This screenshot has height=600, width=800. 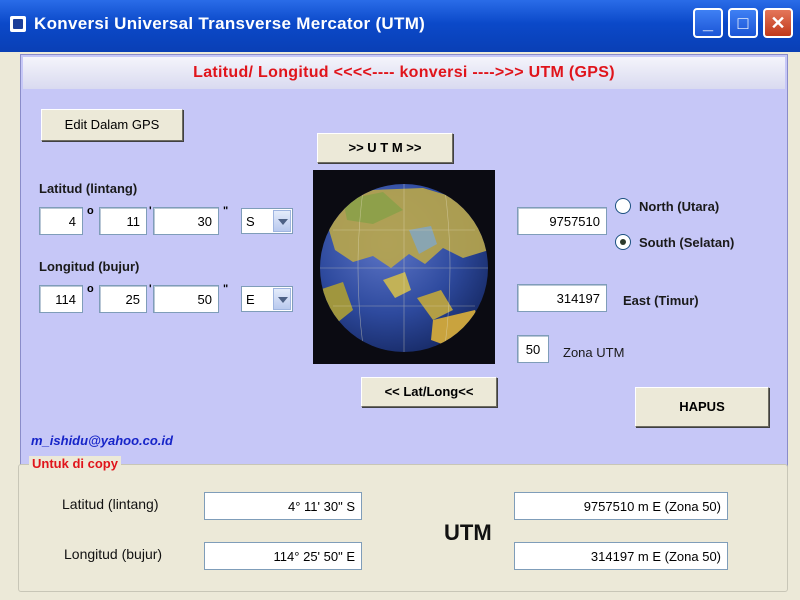 I want to click on convert-to-latlong-button: << Lat/Long<<, so click(x=429, y=392).